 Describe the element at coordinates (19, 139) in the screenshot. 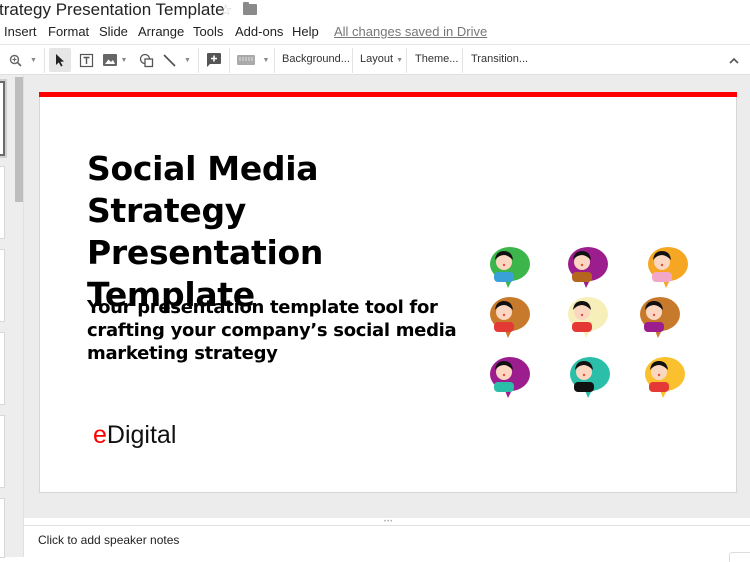

I see `filmstrip-scrollbar` at that location.